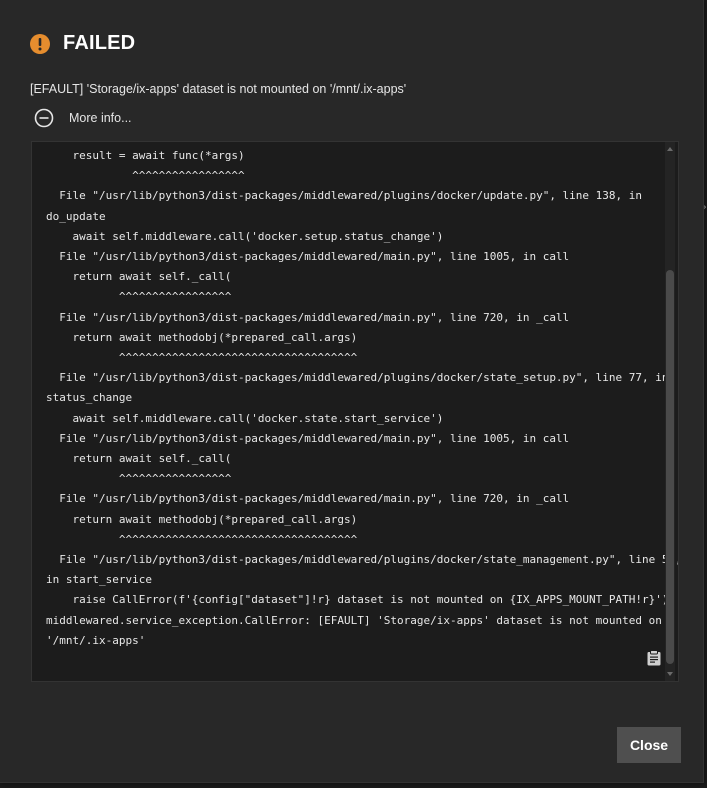 The height and width of the screenshot is (788, 707). I want to click on scrollbar-thumb, so click(670, 467).